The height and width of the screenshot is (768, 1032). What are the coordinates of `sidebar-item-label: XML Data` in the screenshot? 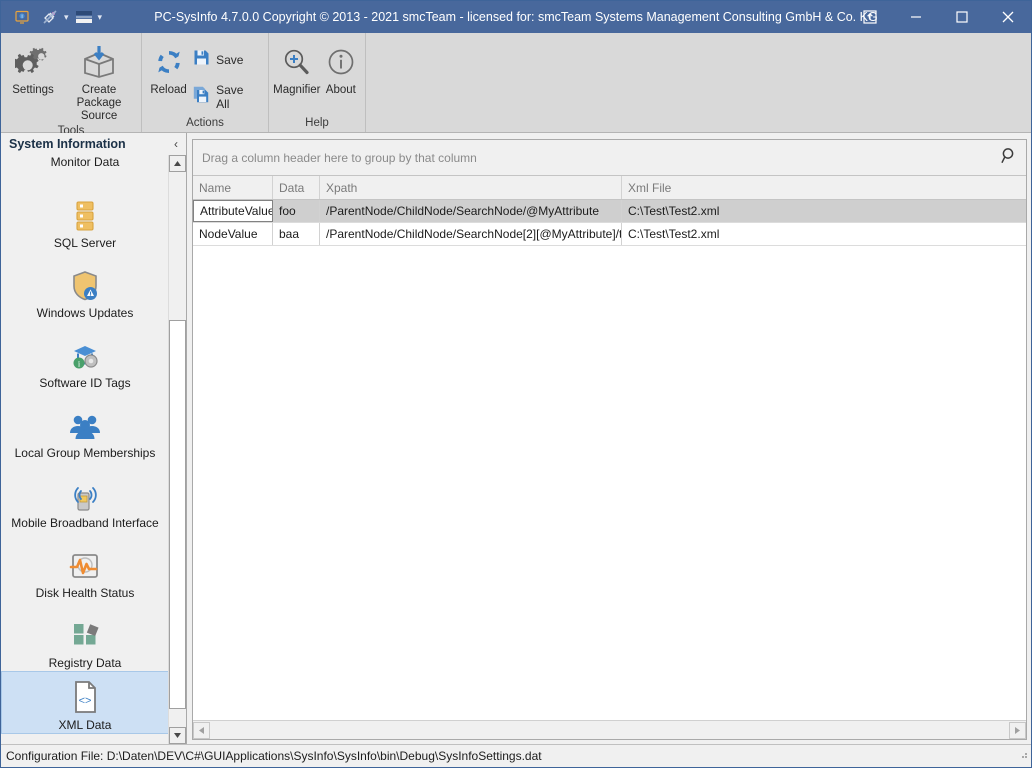 It's located at (85, 725).